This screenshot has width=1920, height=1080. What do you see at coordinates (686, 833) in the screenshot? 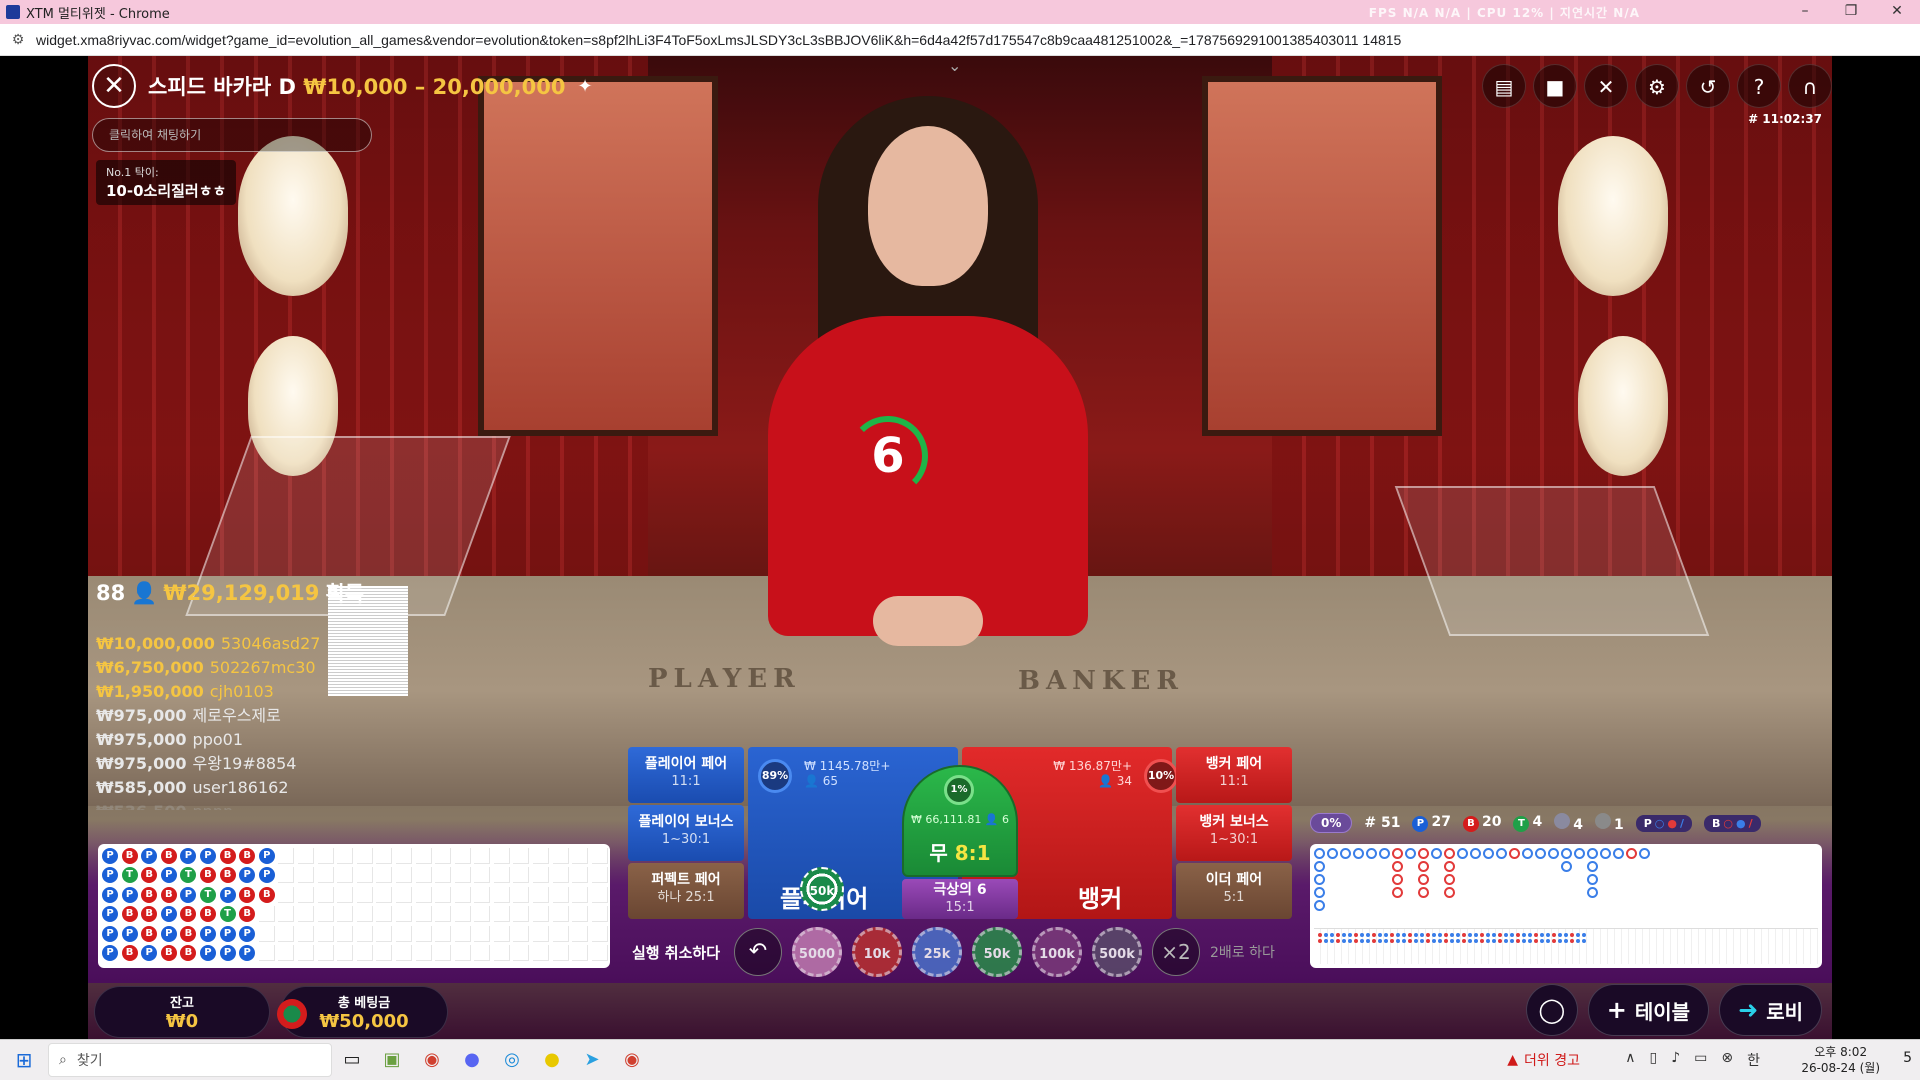
I see `bet-player-bonus: 플레이어 보너스 1~30:1` at bounding box center [686, 833].